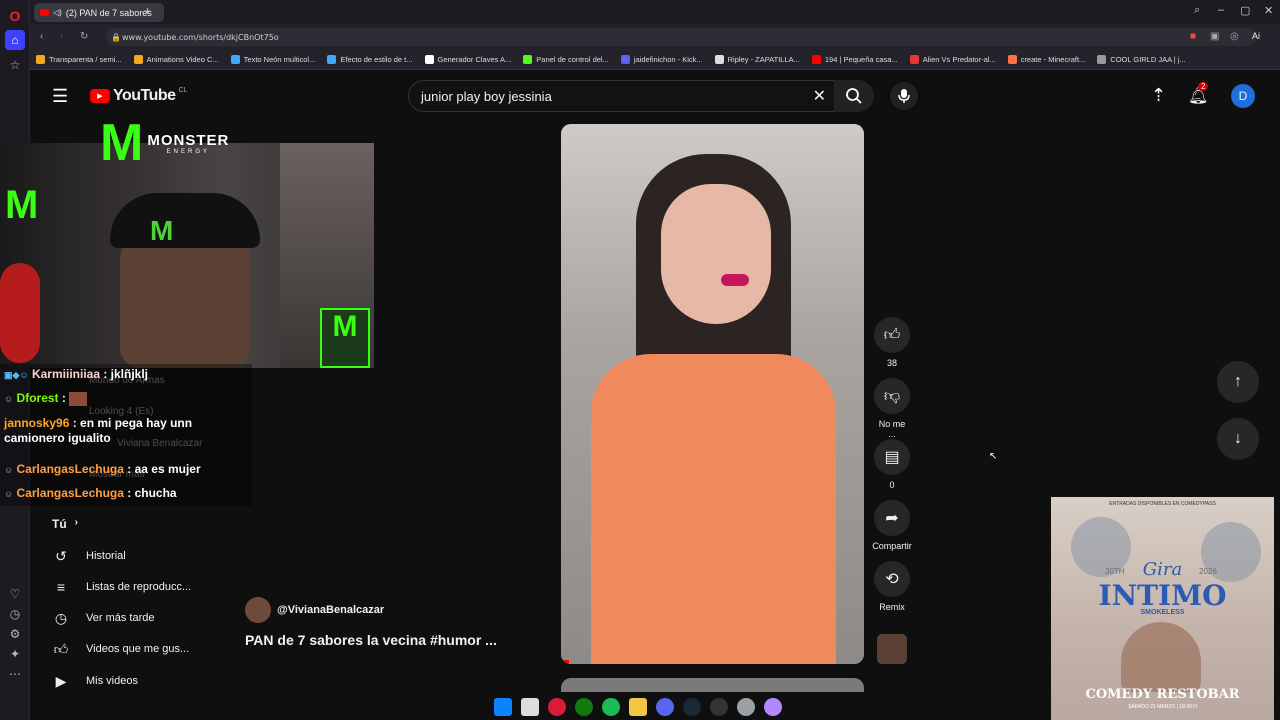 This screenshot has height=720, width=1280. I want to click on minimize-button: –, so click(1221, 10).